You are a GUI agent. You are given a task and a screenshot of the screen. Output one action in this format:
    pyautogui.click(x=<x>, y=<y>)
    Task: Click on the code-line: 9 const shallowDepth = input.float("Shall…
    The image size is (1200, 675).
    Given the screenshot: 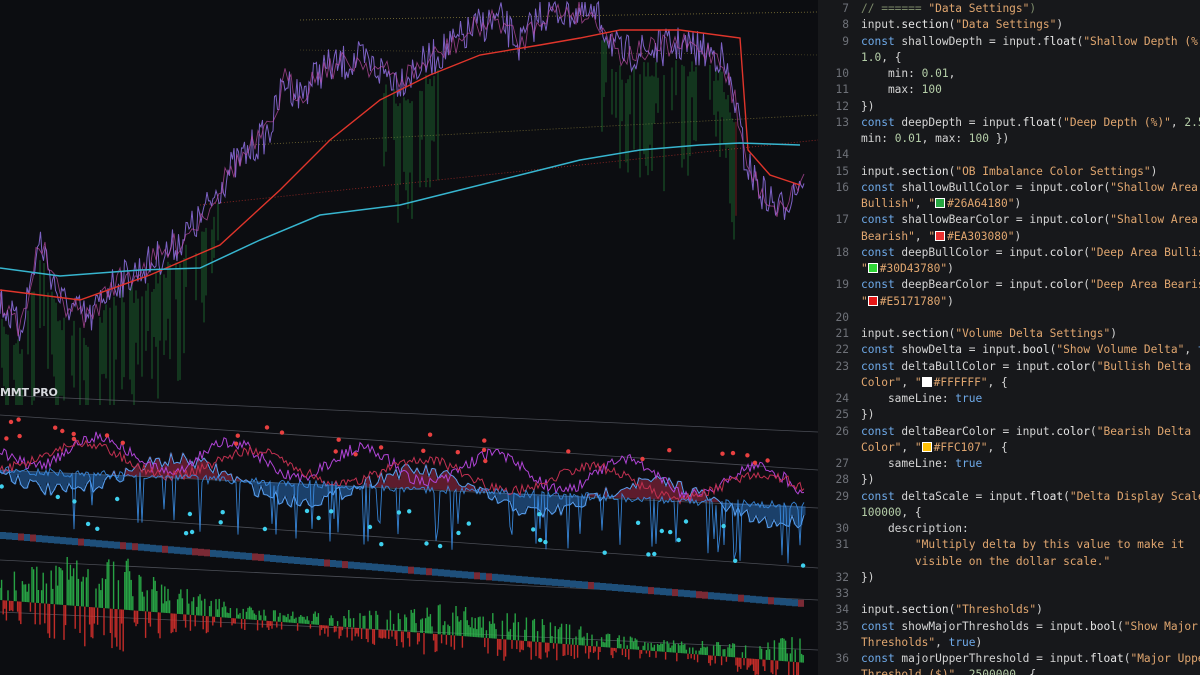 What is the action you would take?
    pyautogui.click(x=1009, y=42)
    